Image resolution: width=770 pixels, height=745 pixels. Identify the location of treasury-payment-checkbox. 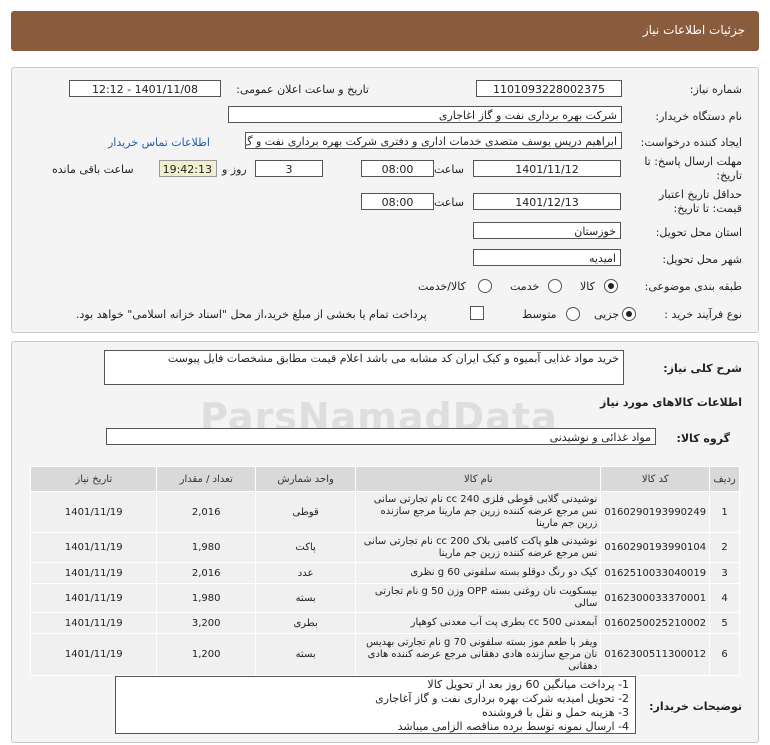
(477, 313).